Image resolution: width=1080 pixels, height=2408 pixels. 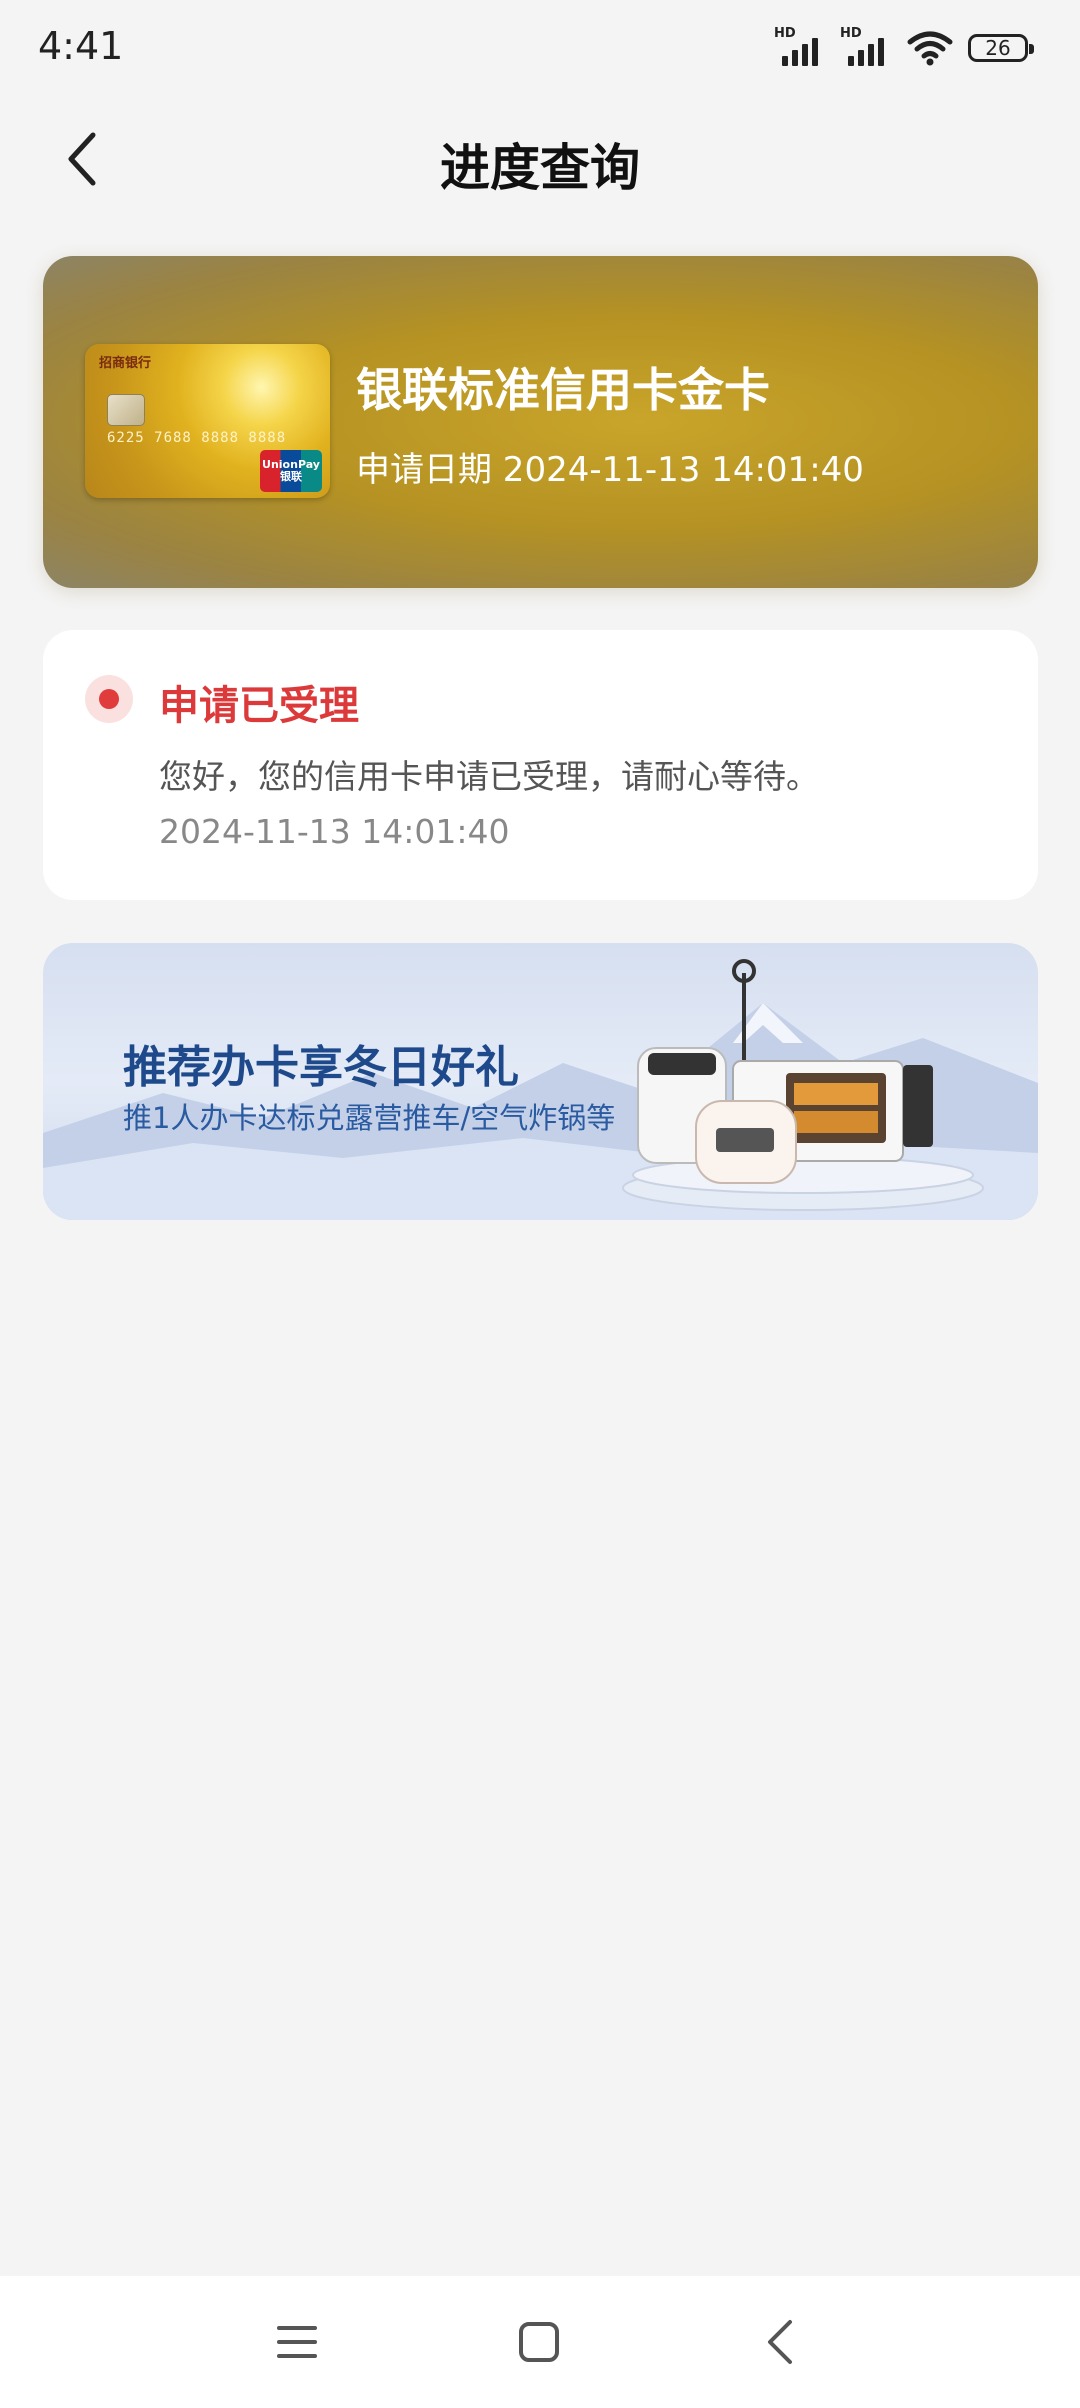 What do you see at coordinates (321, 1067) in the screenshot?
I see `promo-title: 推荐办卡享冬日好礼` at bounding box center [321, 1067].